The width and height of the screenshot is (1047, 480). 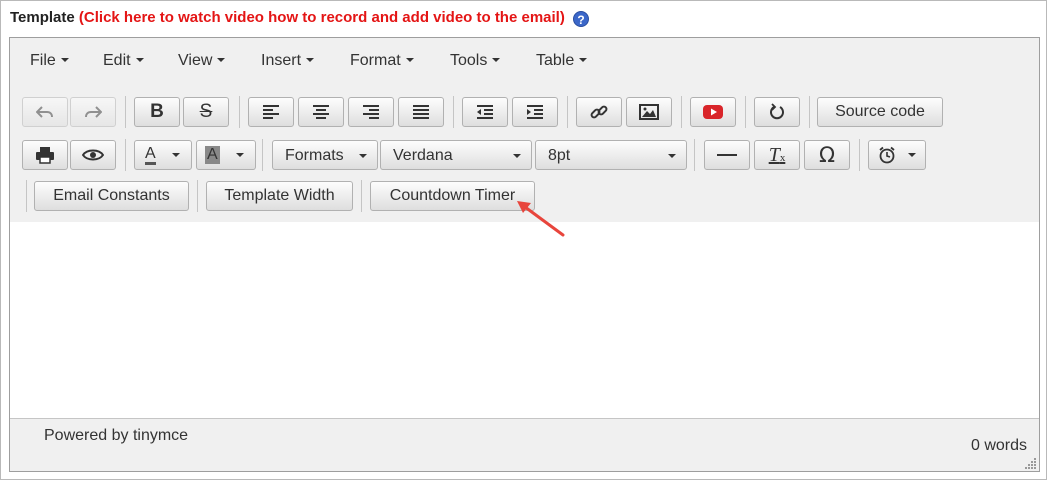 I want to click on font-size-value: 8pt, so click(x=559, y=155).